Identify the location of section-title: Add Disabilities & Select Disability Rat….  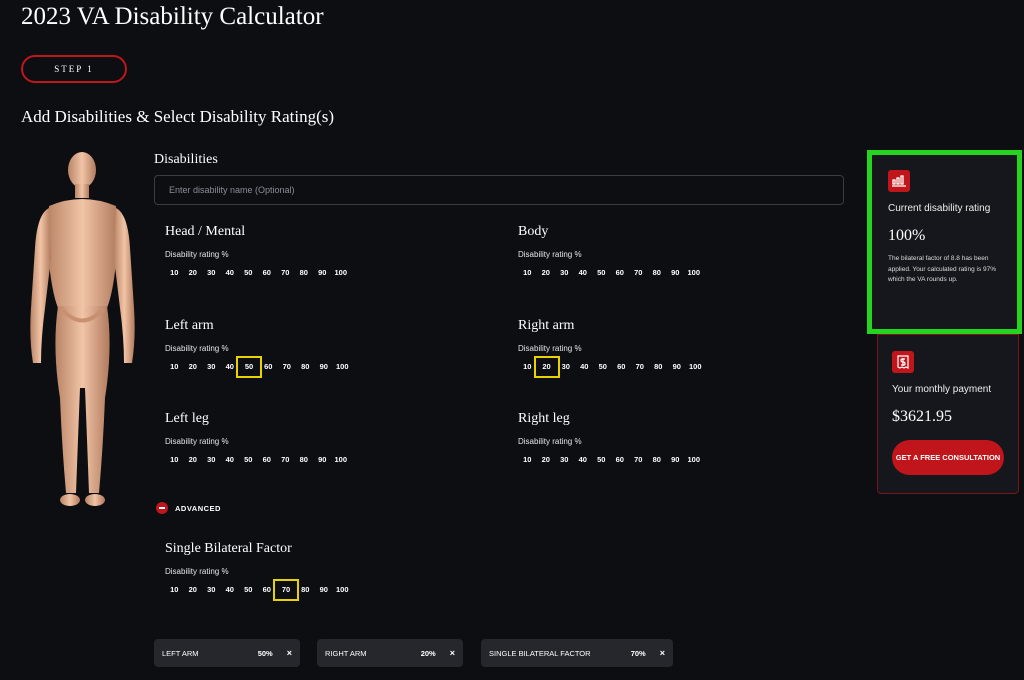
(178, 116).